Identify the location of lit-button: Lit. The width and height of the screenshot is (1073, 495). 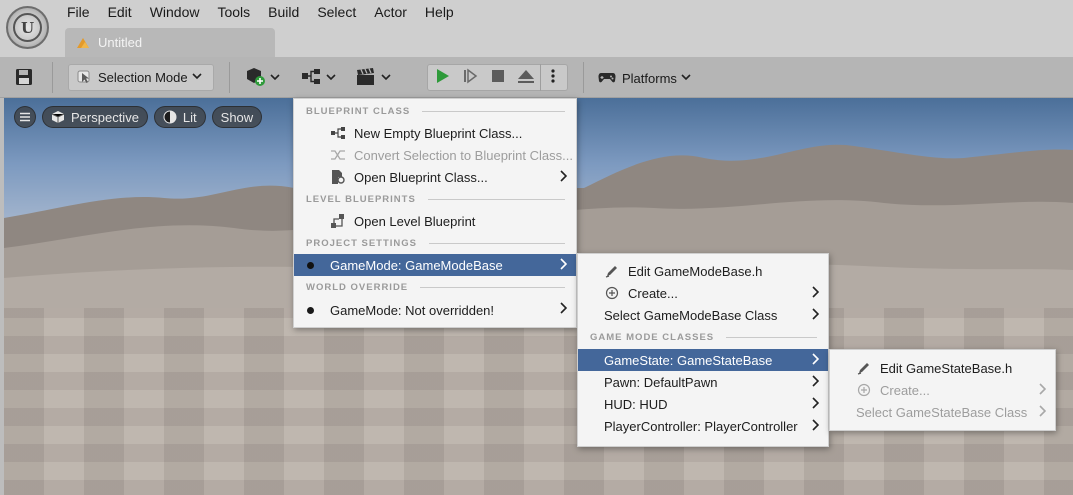
(179, 117).